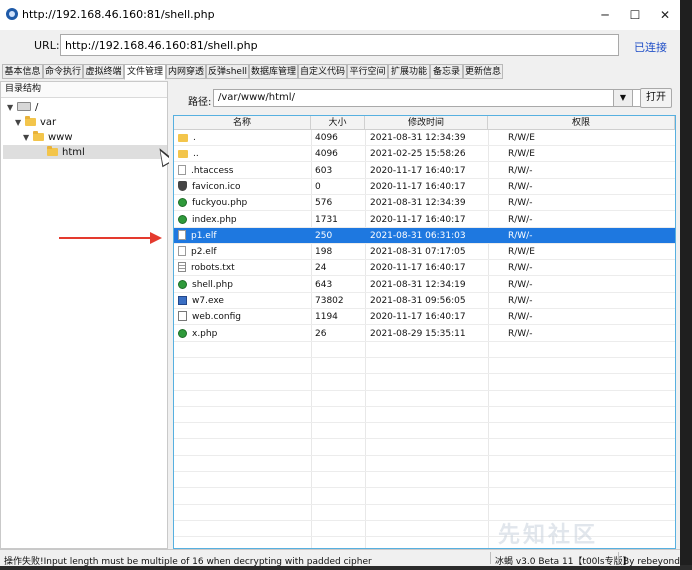 This screenshot has height=570, width=692. Describe the element at coordinates (12, 14) in the screenshot. I see `app-globe-icon` at that location.